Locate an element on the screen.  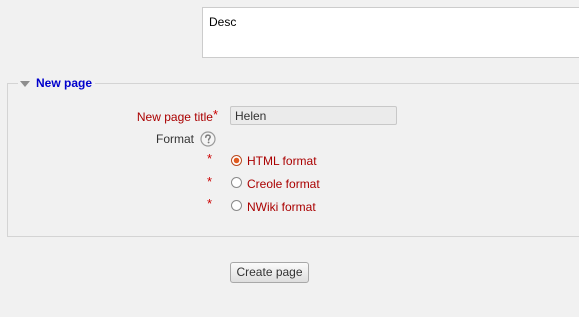
create-page-button: Create page is located at coordinates (269, 272).